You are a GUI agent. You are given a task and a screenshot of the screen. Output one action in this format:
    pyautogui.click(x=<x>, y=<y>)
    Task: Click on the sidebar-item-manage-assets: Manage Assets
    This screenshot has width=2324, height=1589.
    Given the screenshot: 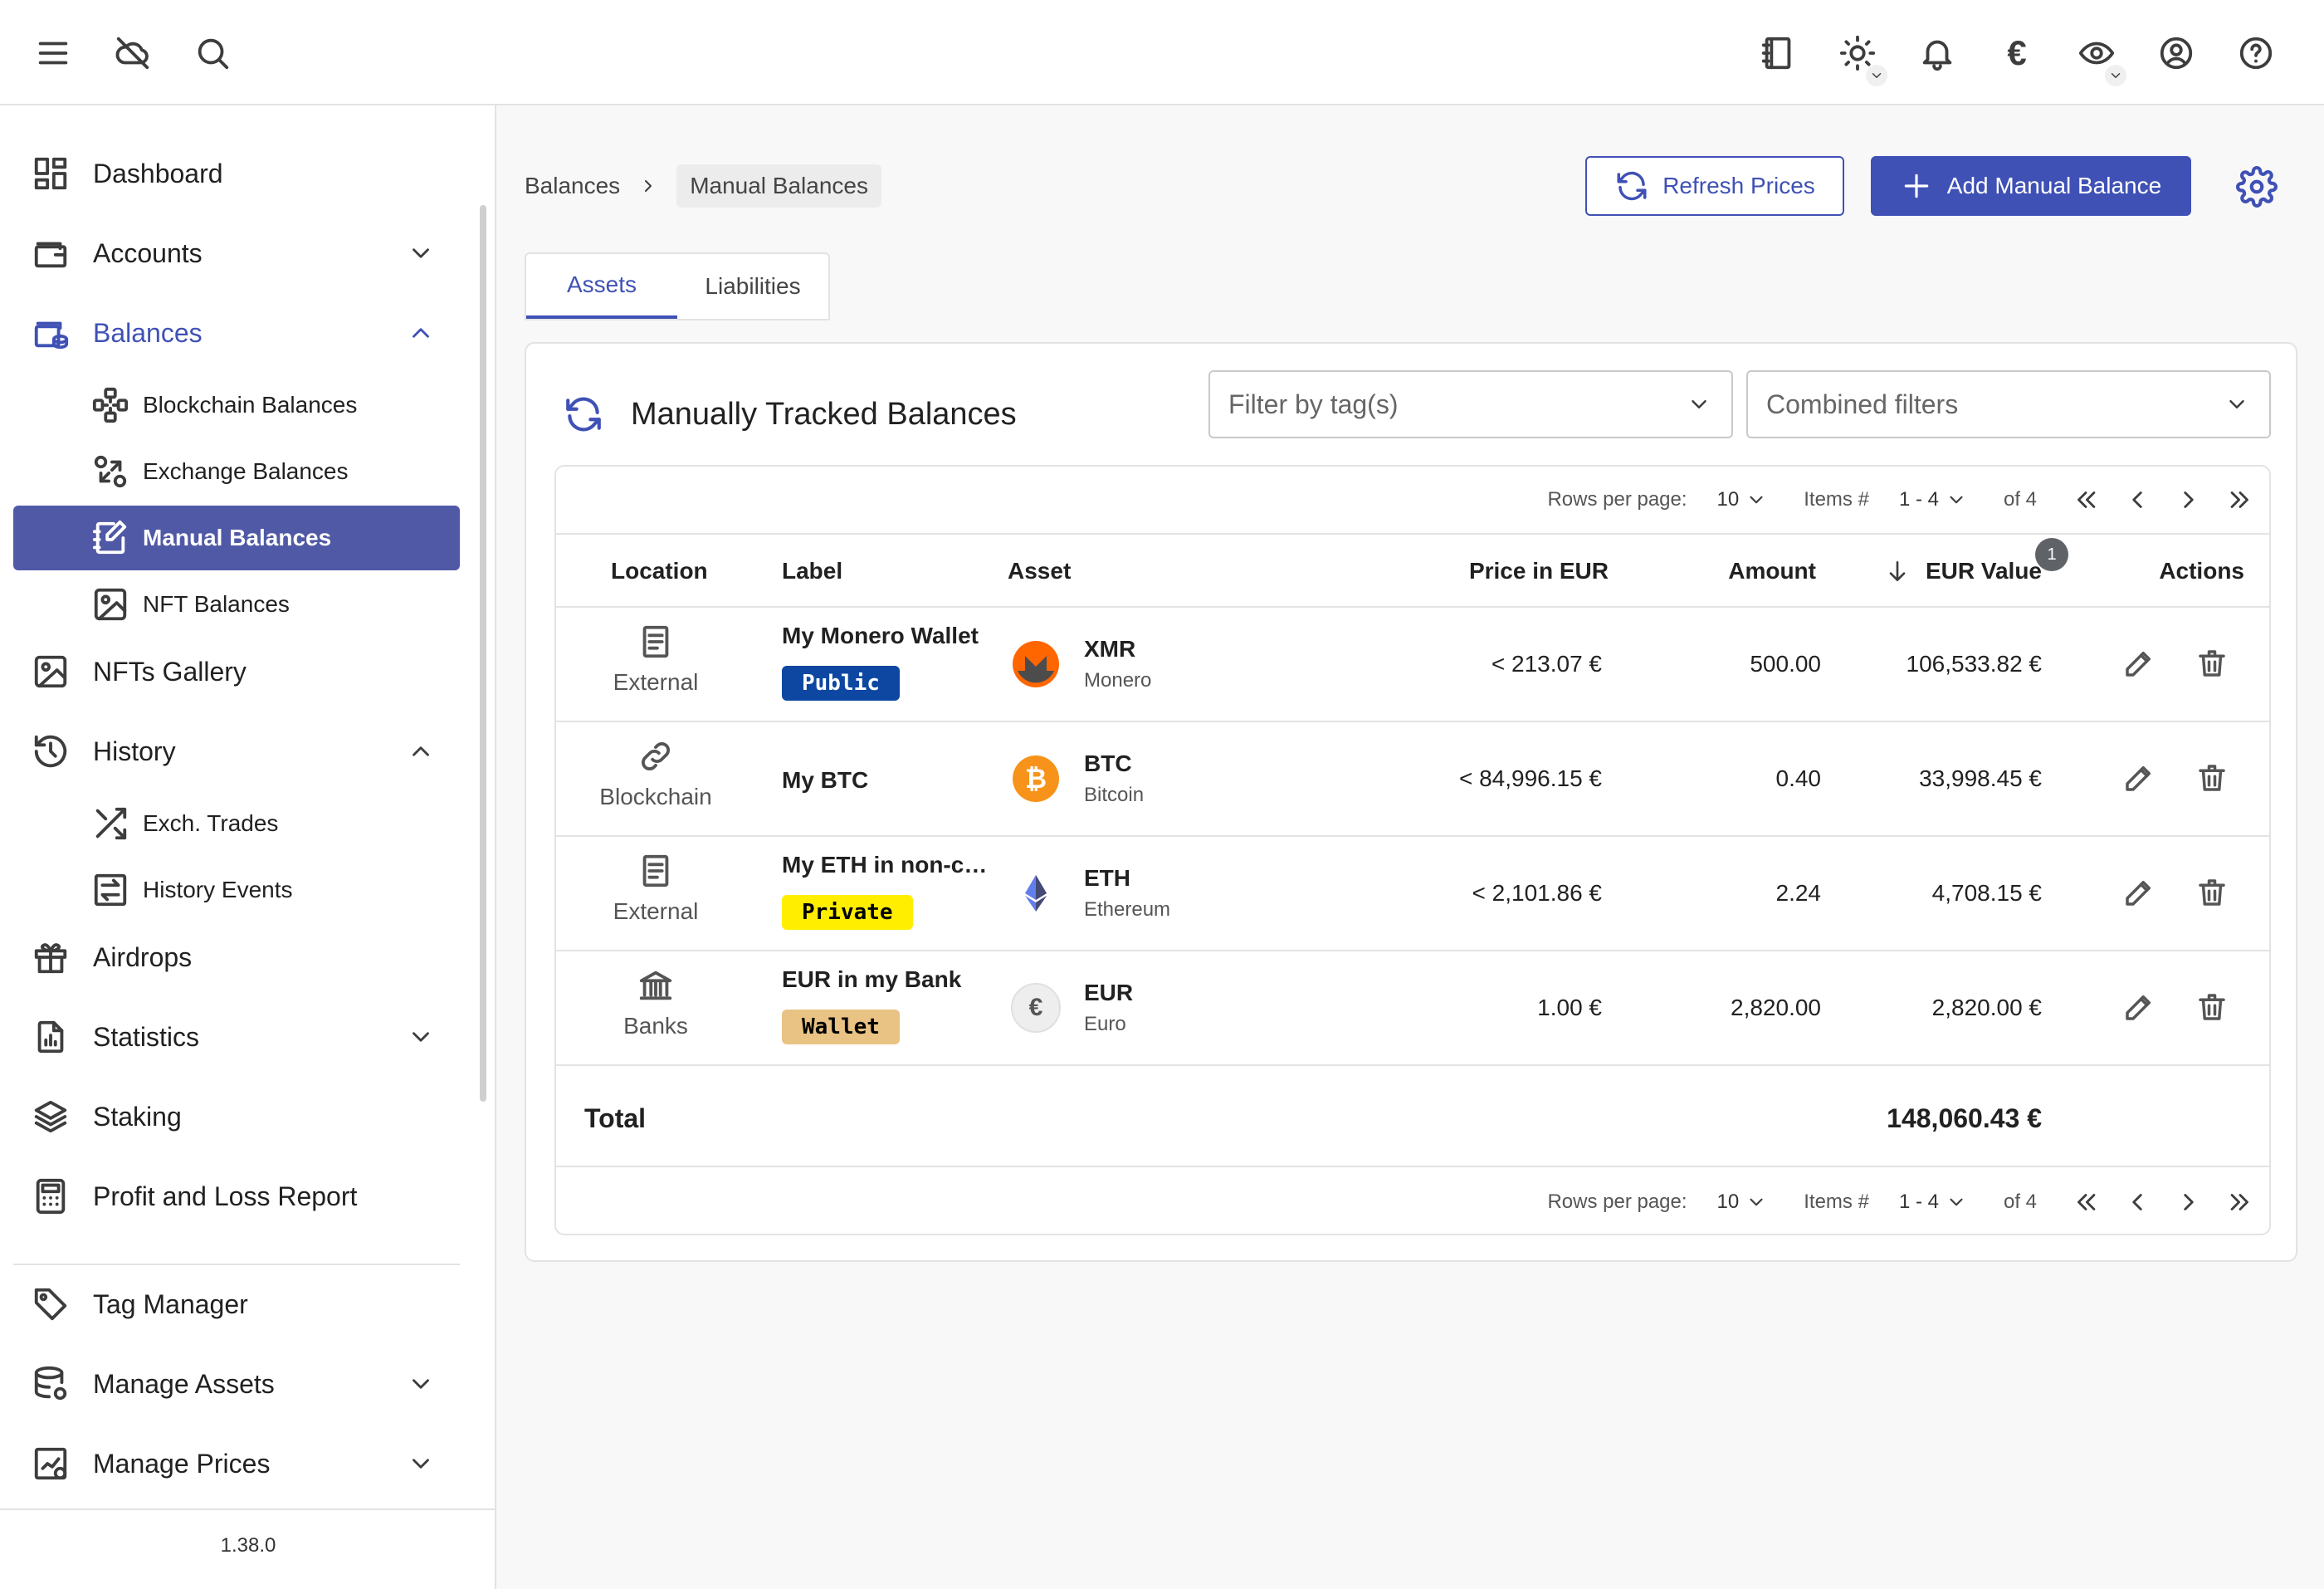 What is the action you would take?
    pyautogui.click(x=236, y=1384)
    